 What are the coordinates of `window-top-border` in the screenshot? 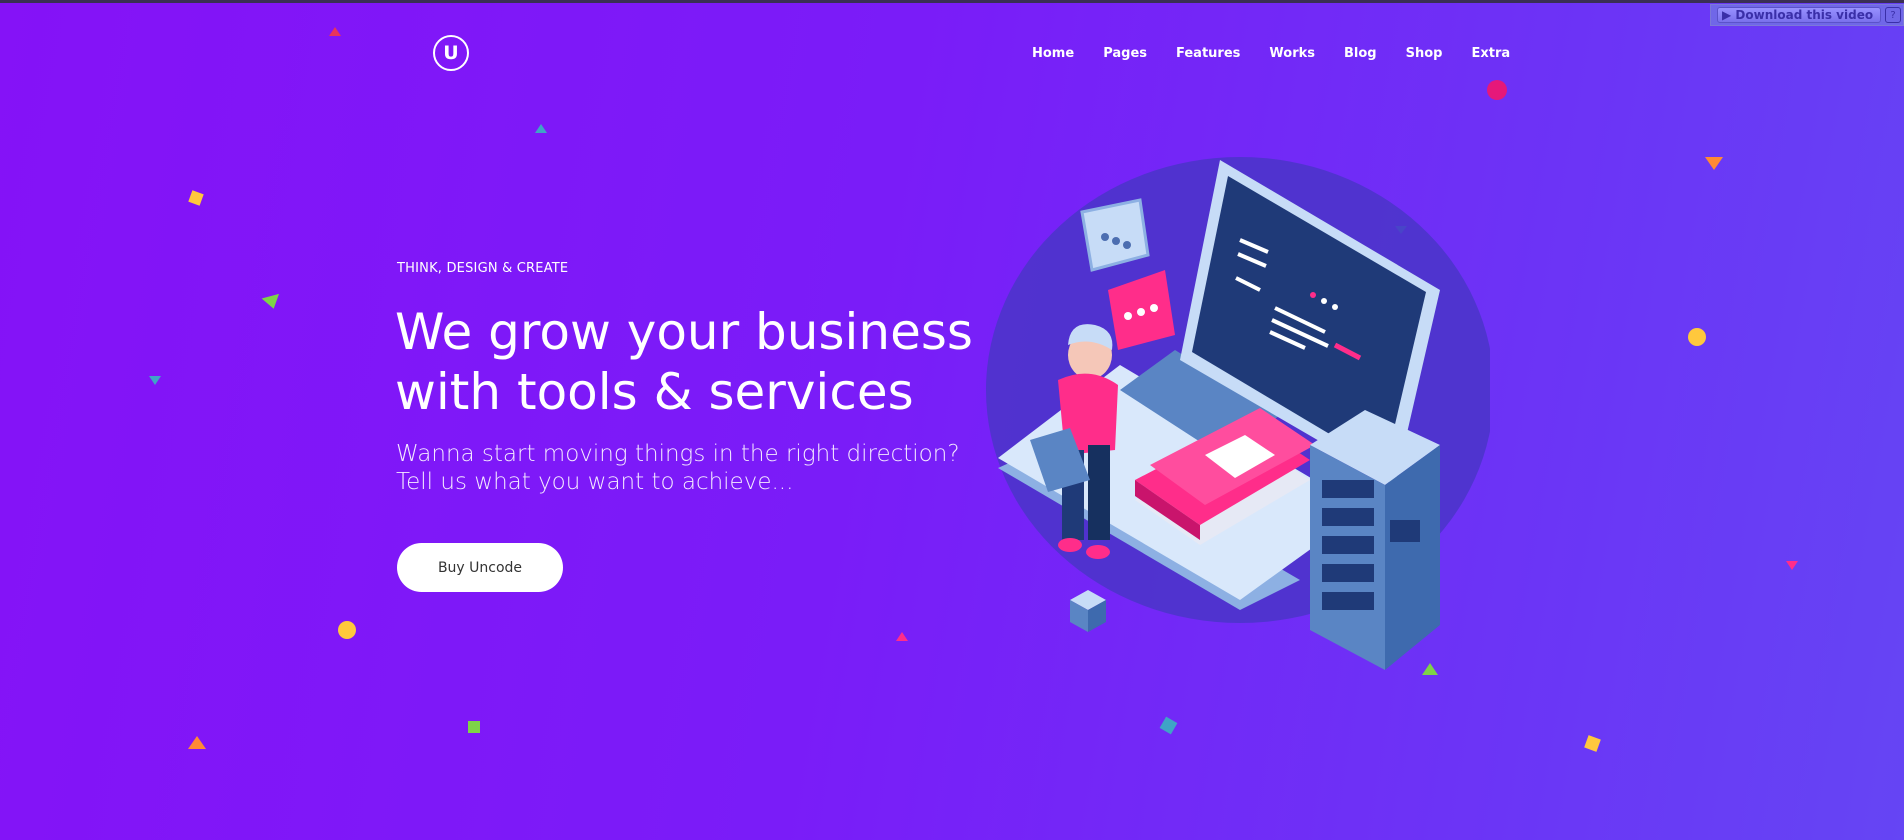 It's located at (952, 1).